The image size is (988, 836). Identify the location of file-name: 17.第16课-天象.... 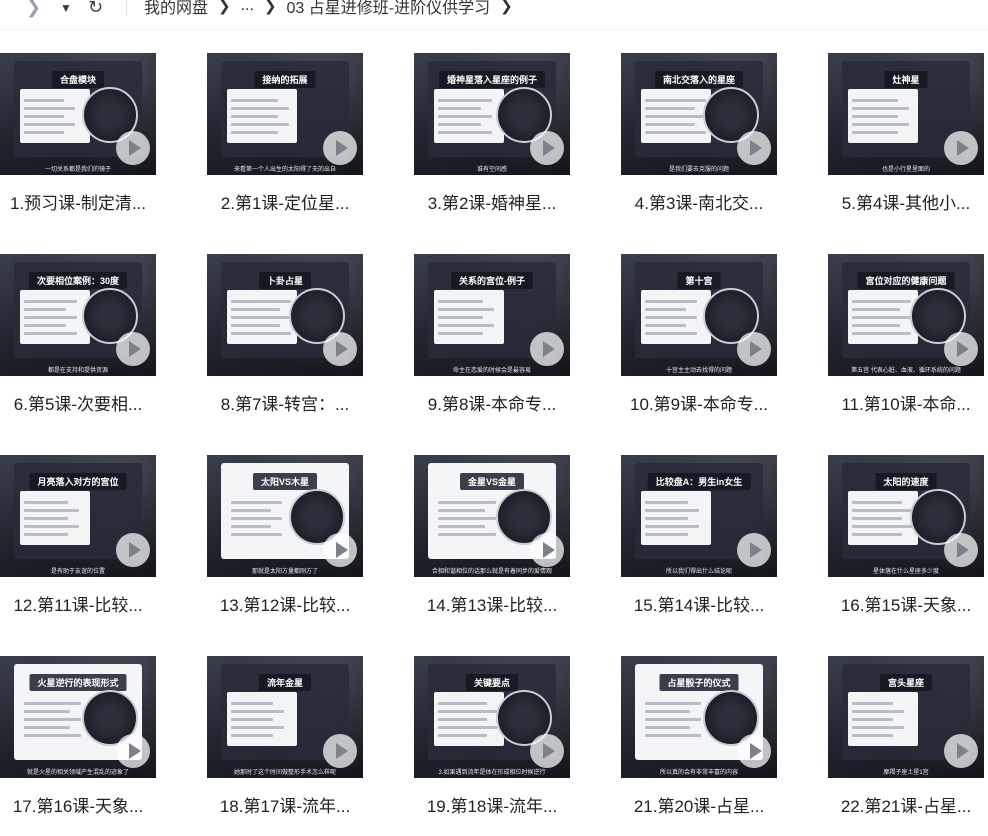
(83, 804).